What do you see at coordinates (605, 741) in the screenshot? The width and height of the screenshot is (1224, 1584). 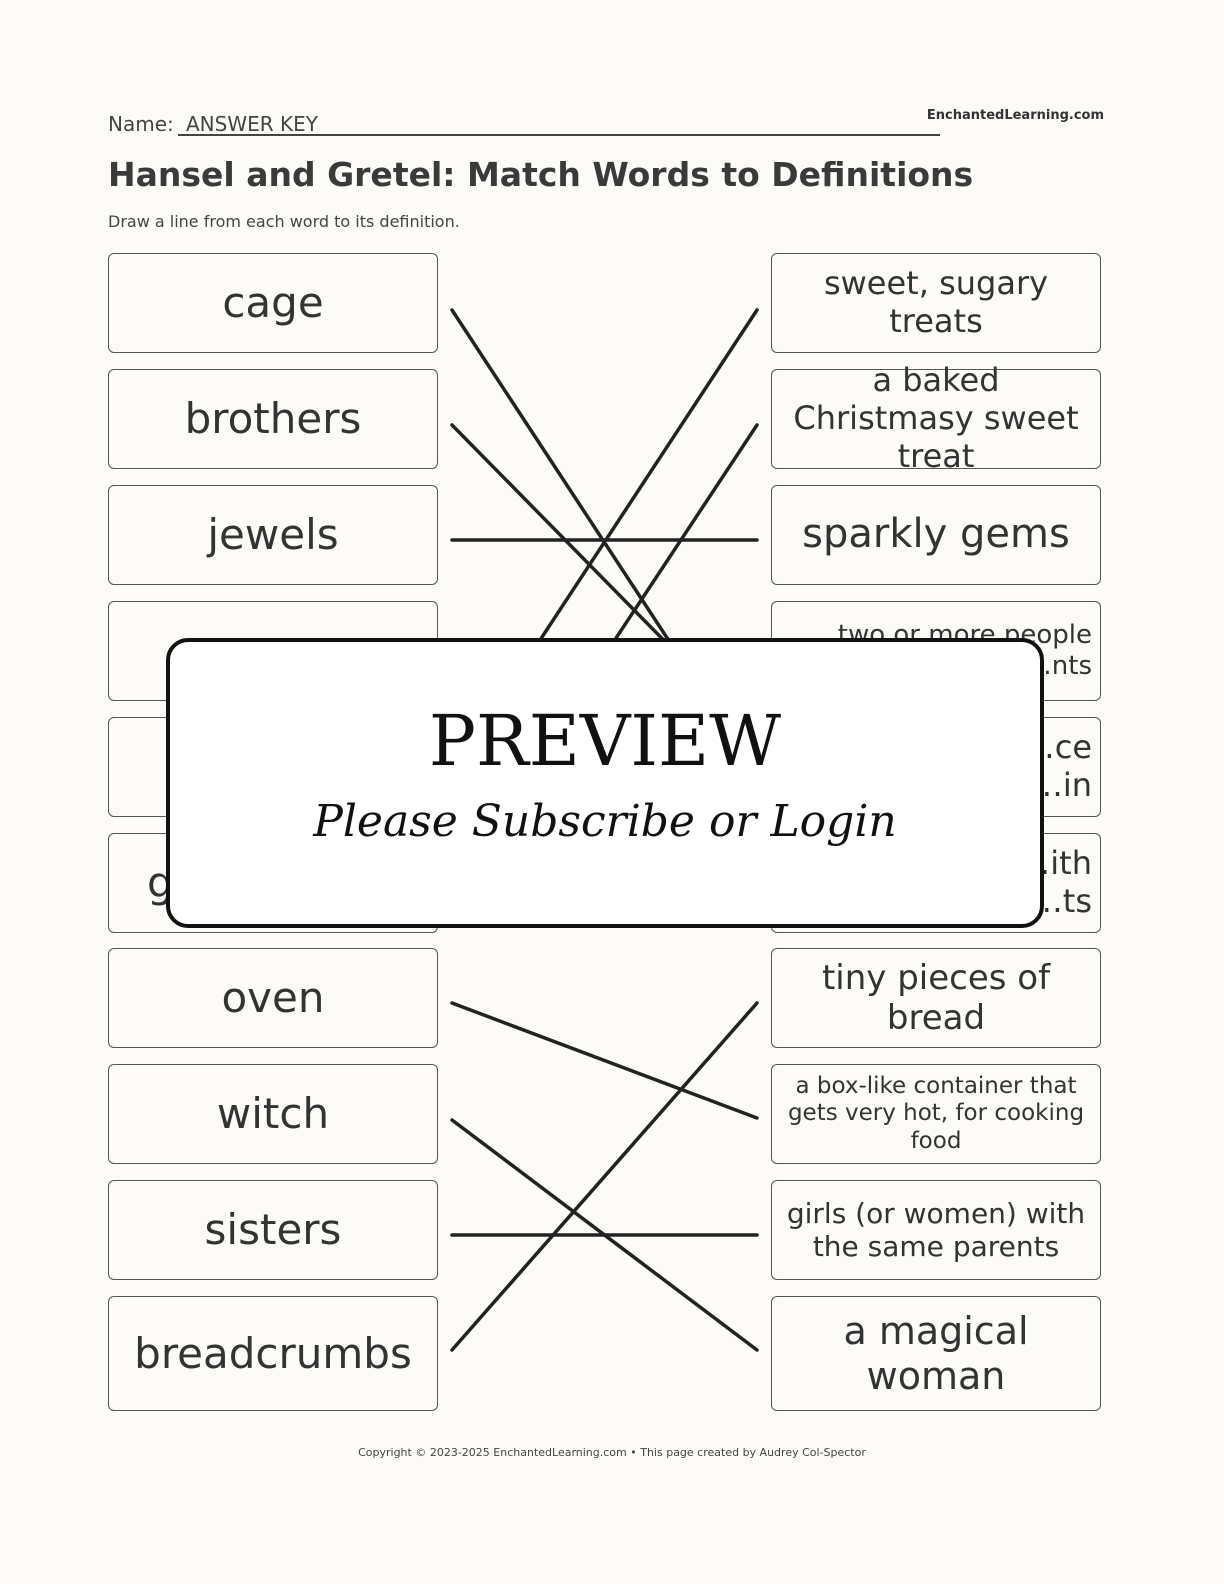 I see `preview-heading: PREVIEW` at bounding box center [605, 741].